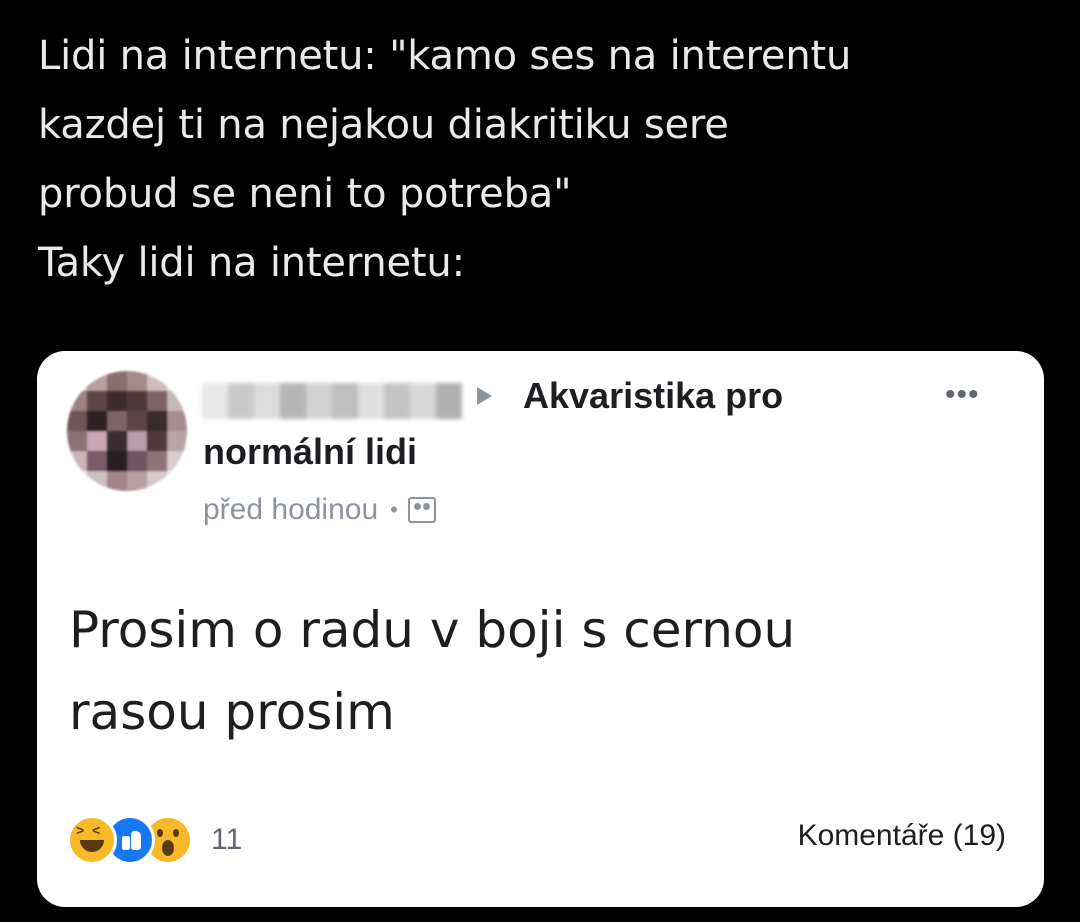 This screenshot has height=922, width=1080. What do you see at coordinates (310, 452) in the screenshot?
I see `group-name-continued: normální lidi` at bounding box center [310, 452].